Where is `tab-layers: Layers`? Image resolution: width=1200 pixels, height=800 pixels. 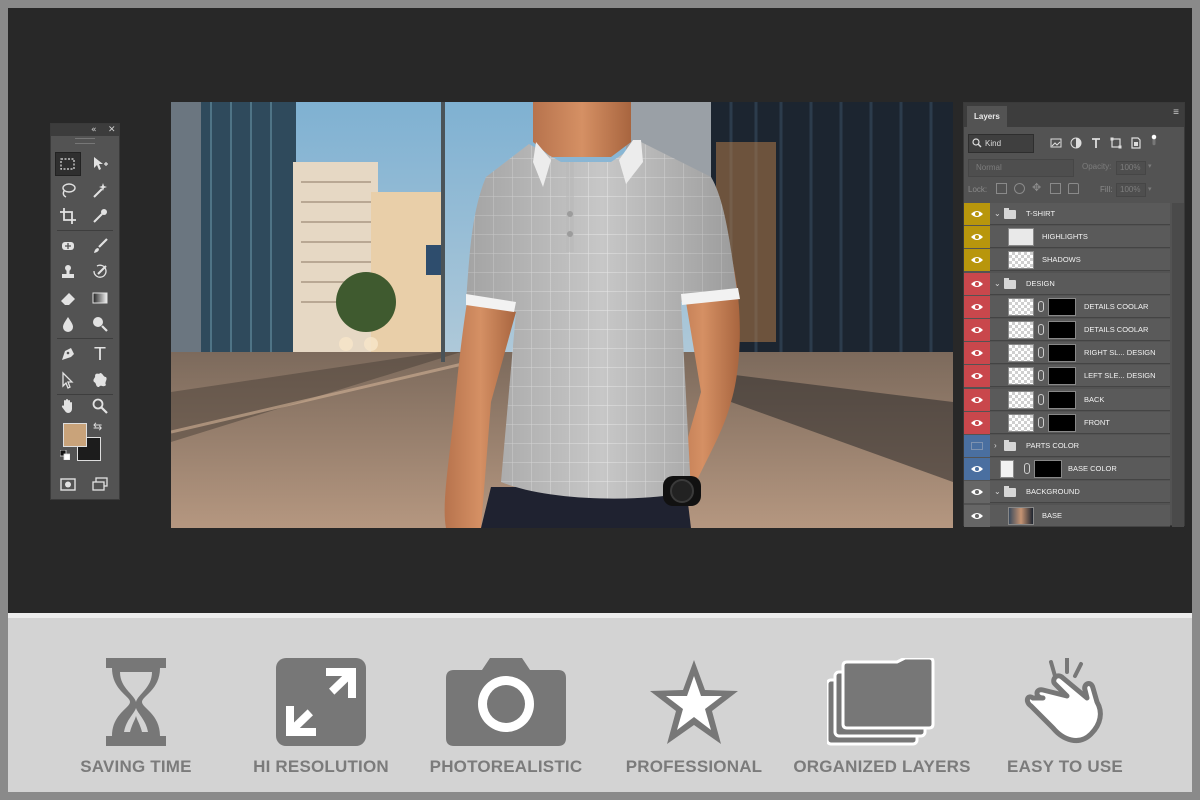
tab-layers: Layers is located at coordinates (987, 116).